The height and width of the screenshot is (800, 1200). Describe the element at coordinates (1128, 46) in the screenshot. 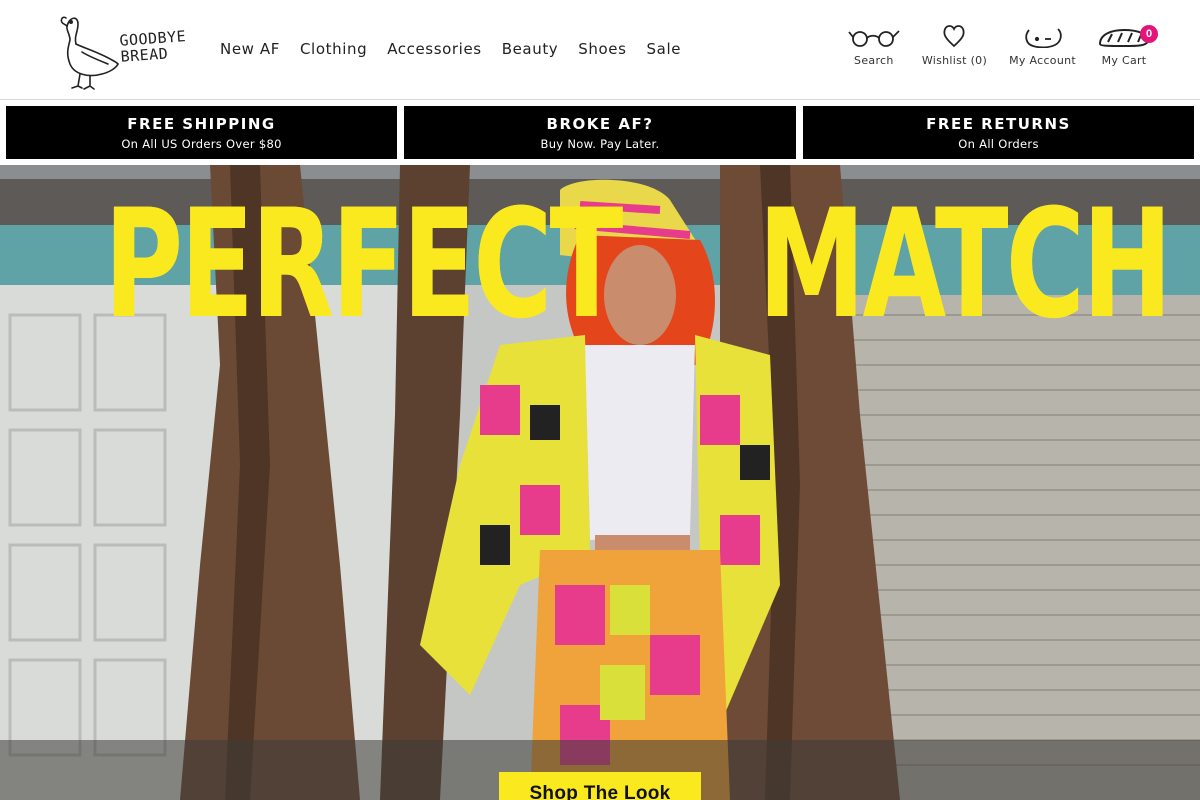

I see `cart-button: 0 My Cart` at that location.